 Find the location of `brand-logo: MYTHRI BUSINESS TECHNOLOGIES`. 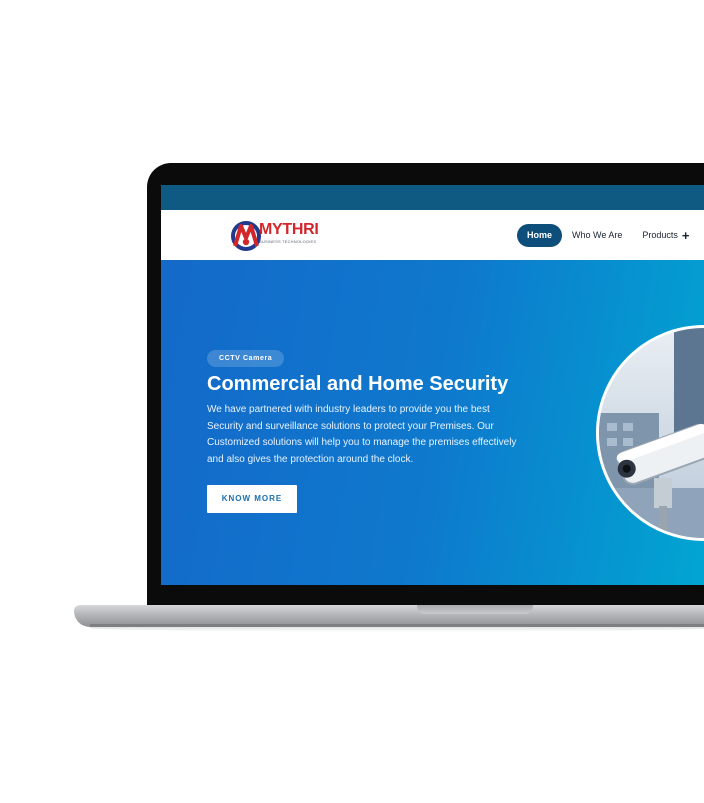

brand-logo: MYTHRI BUSINESS TECHNOLOGIES is located at coordinates (284, 236).